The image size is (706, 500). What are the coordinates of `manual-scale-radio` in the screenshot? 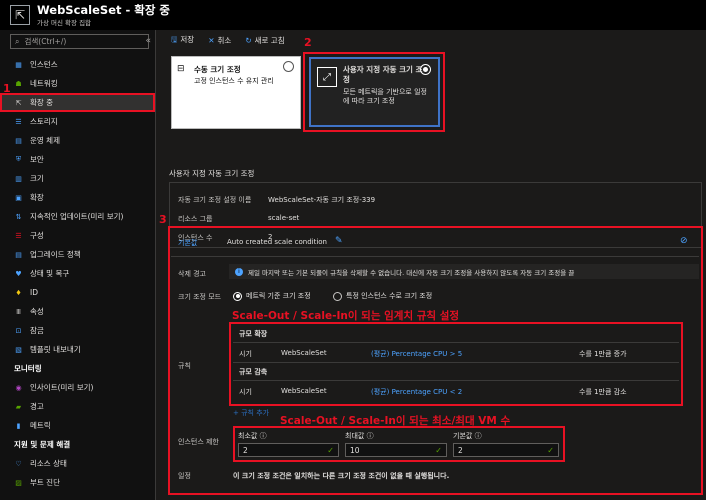 It's located at (288, 66).